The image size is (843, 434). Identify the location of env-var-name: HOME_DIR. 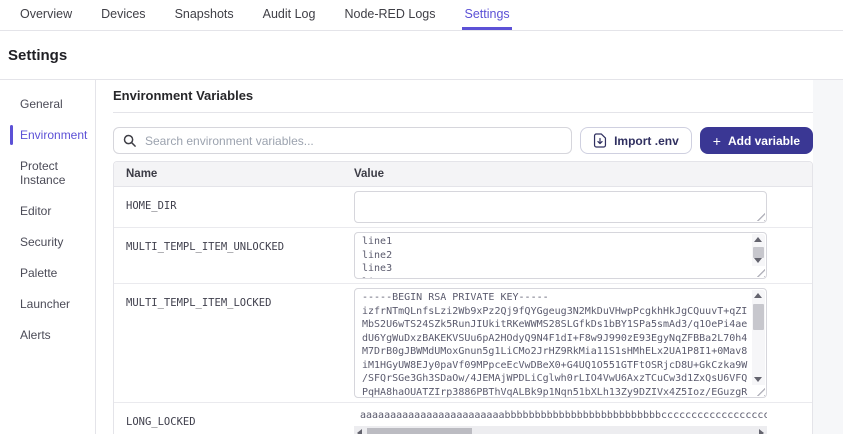
(151, 206).